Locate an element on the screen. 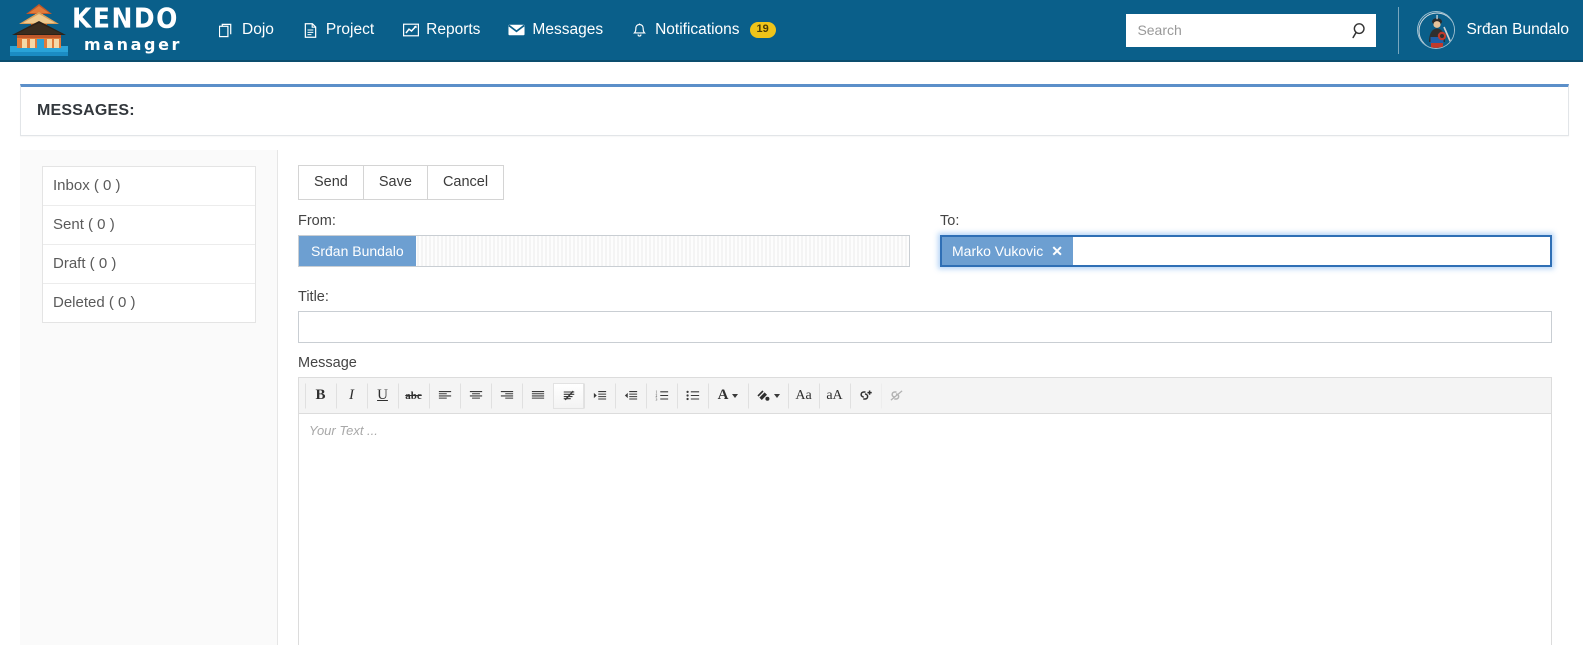  to-field-group: To: Marko Vukovic ✕ is located at coordinates (1246, 240).